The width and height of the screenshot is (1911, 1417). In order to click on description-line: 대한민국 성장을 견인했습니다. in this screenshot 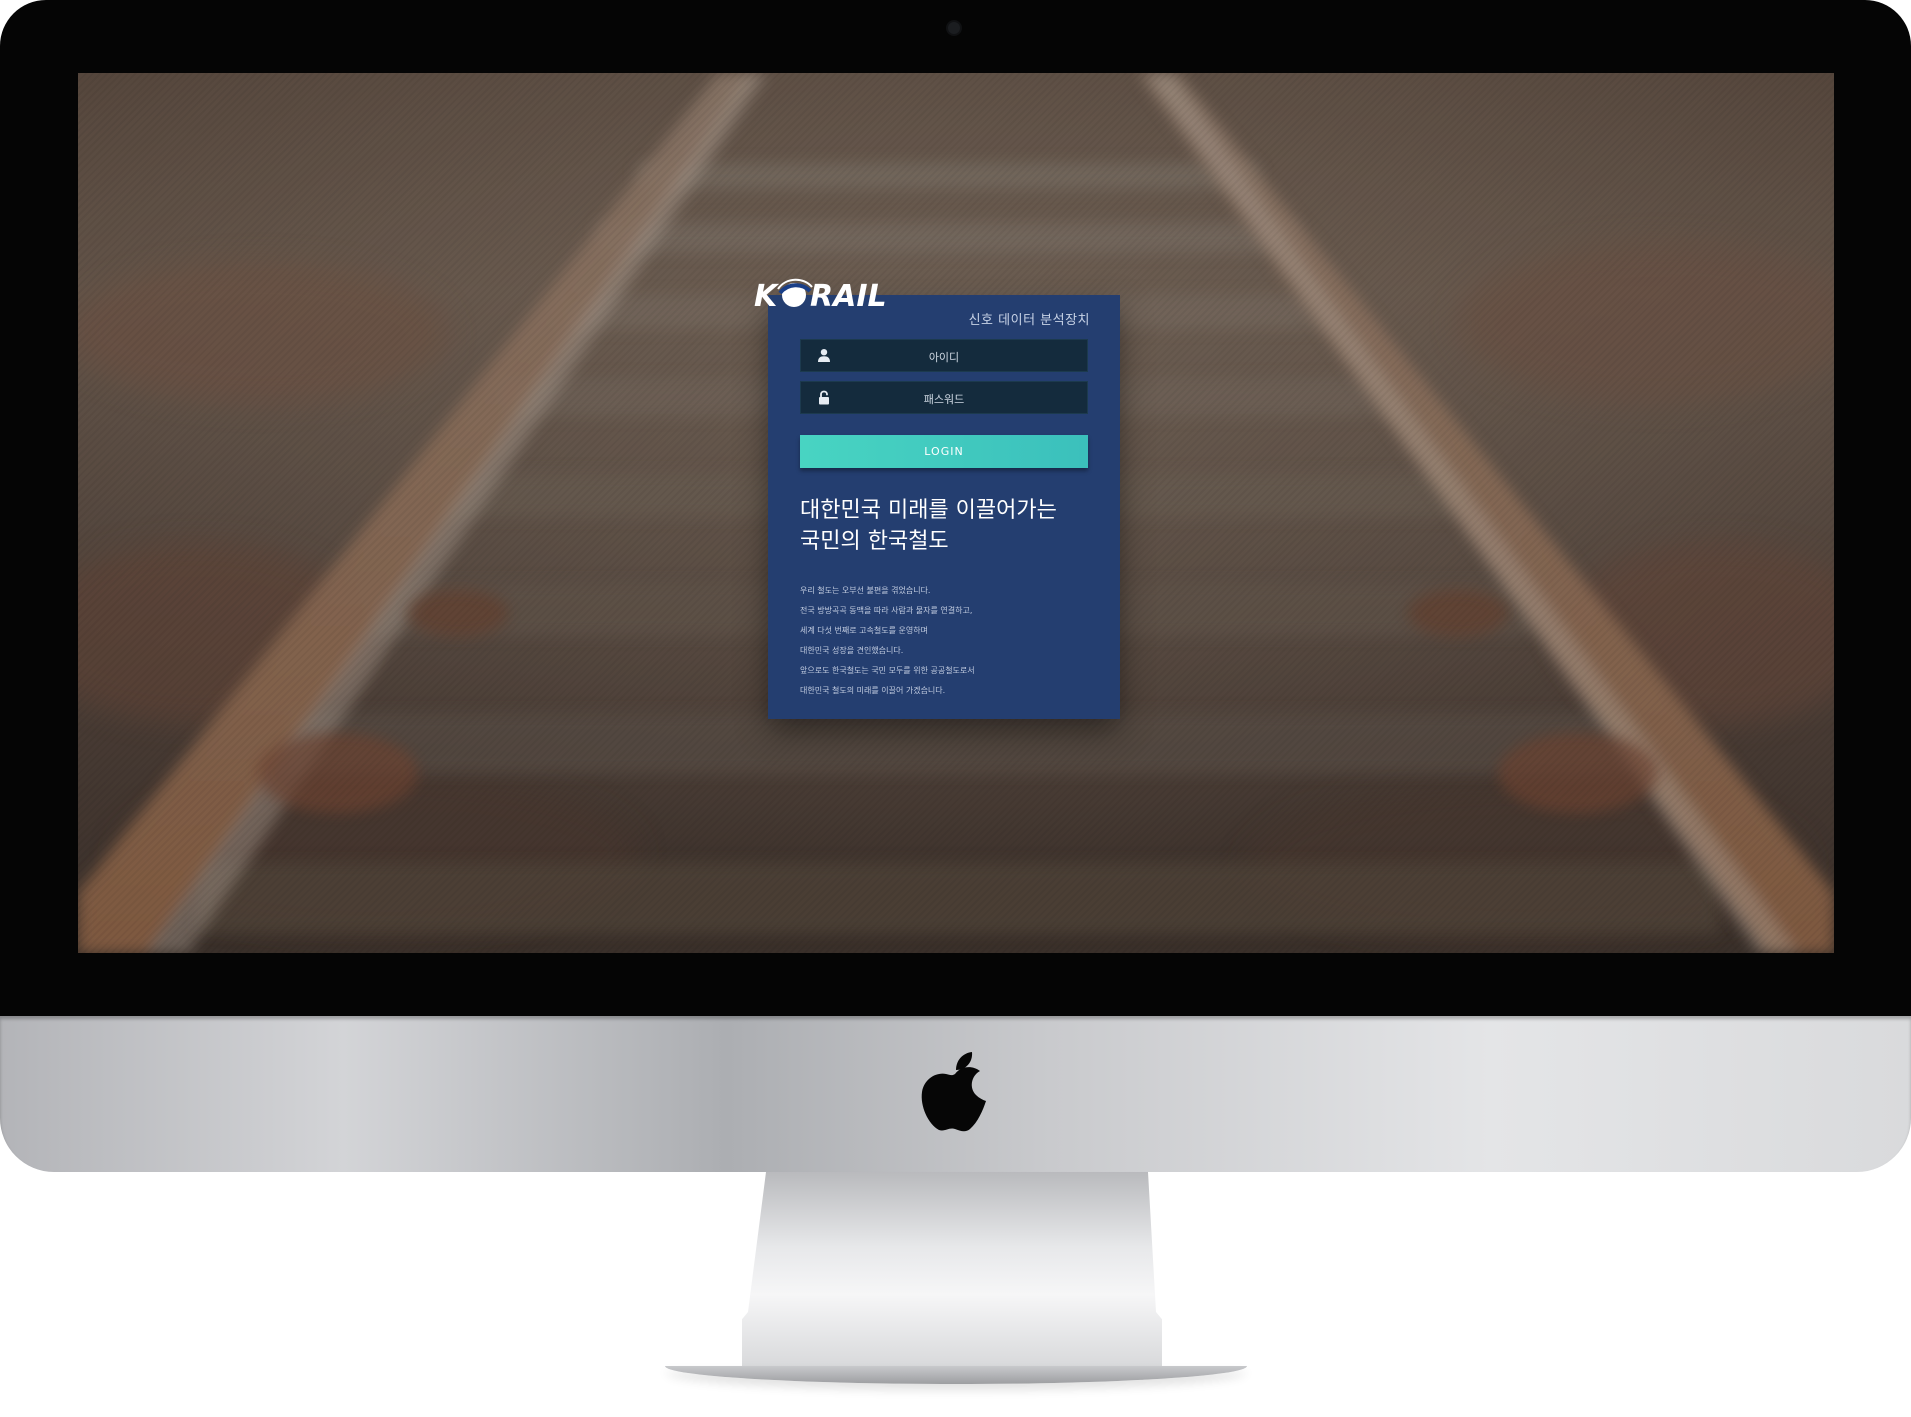, I will do `click(852, 650)`.